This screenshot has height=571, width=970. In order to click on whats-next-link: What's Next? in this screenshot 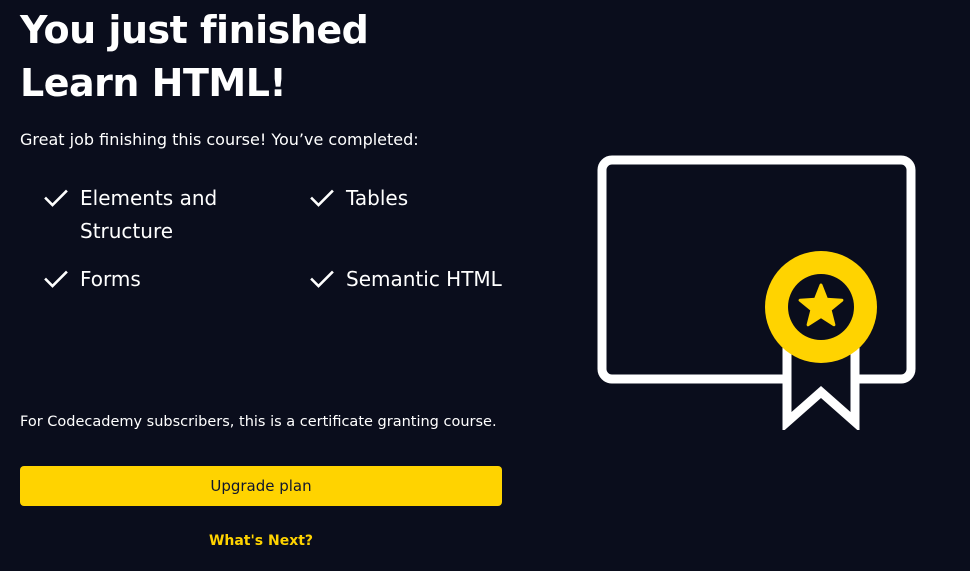, I will do `click(261, 541)`.